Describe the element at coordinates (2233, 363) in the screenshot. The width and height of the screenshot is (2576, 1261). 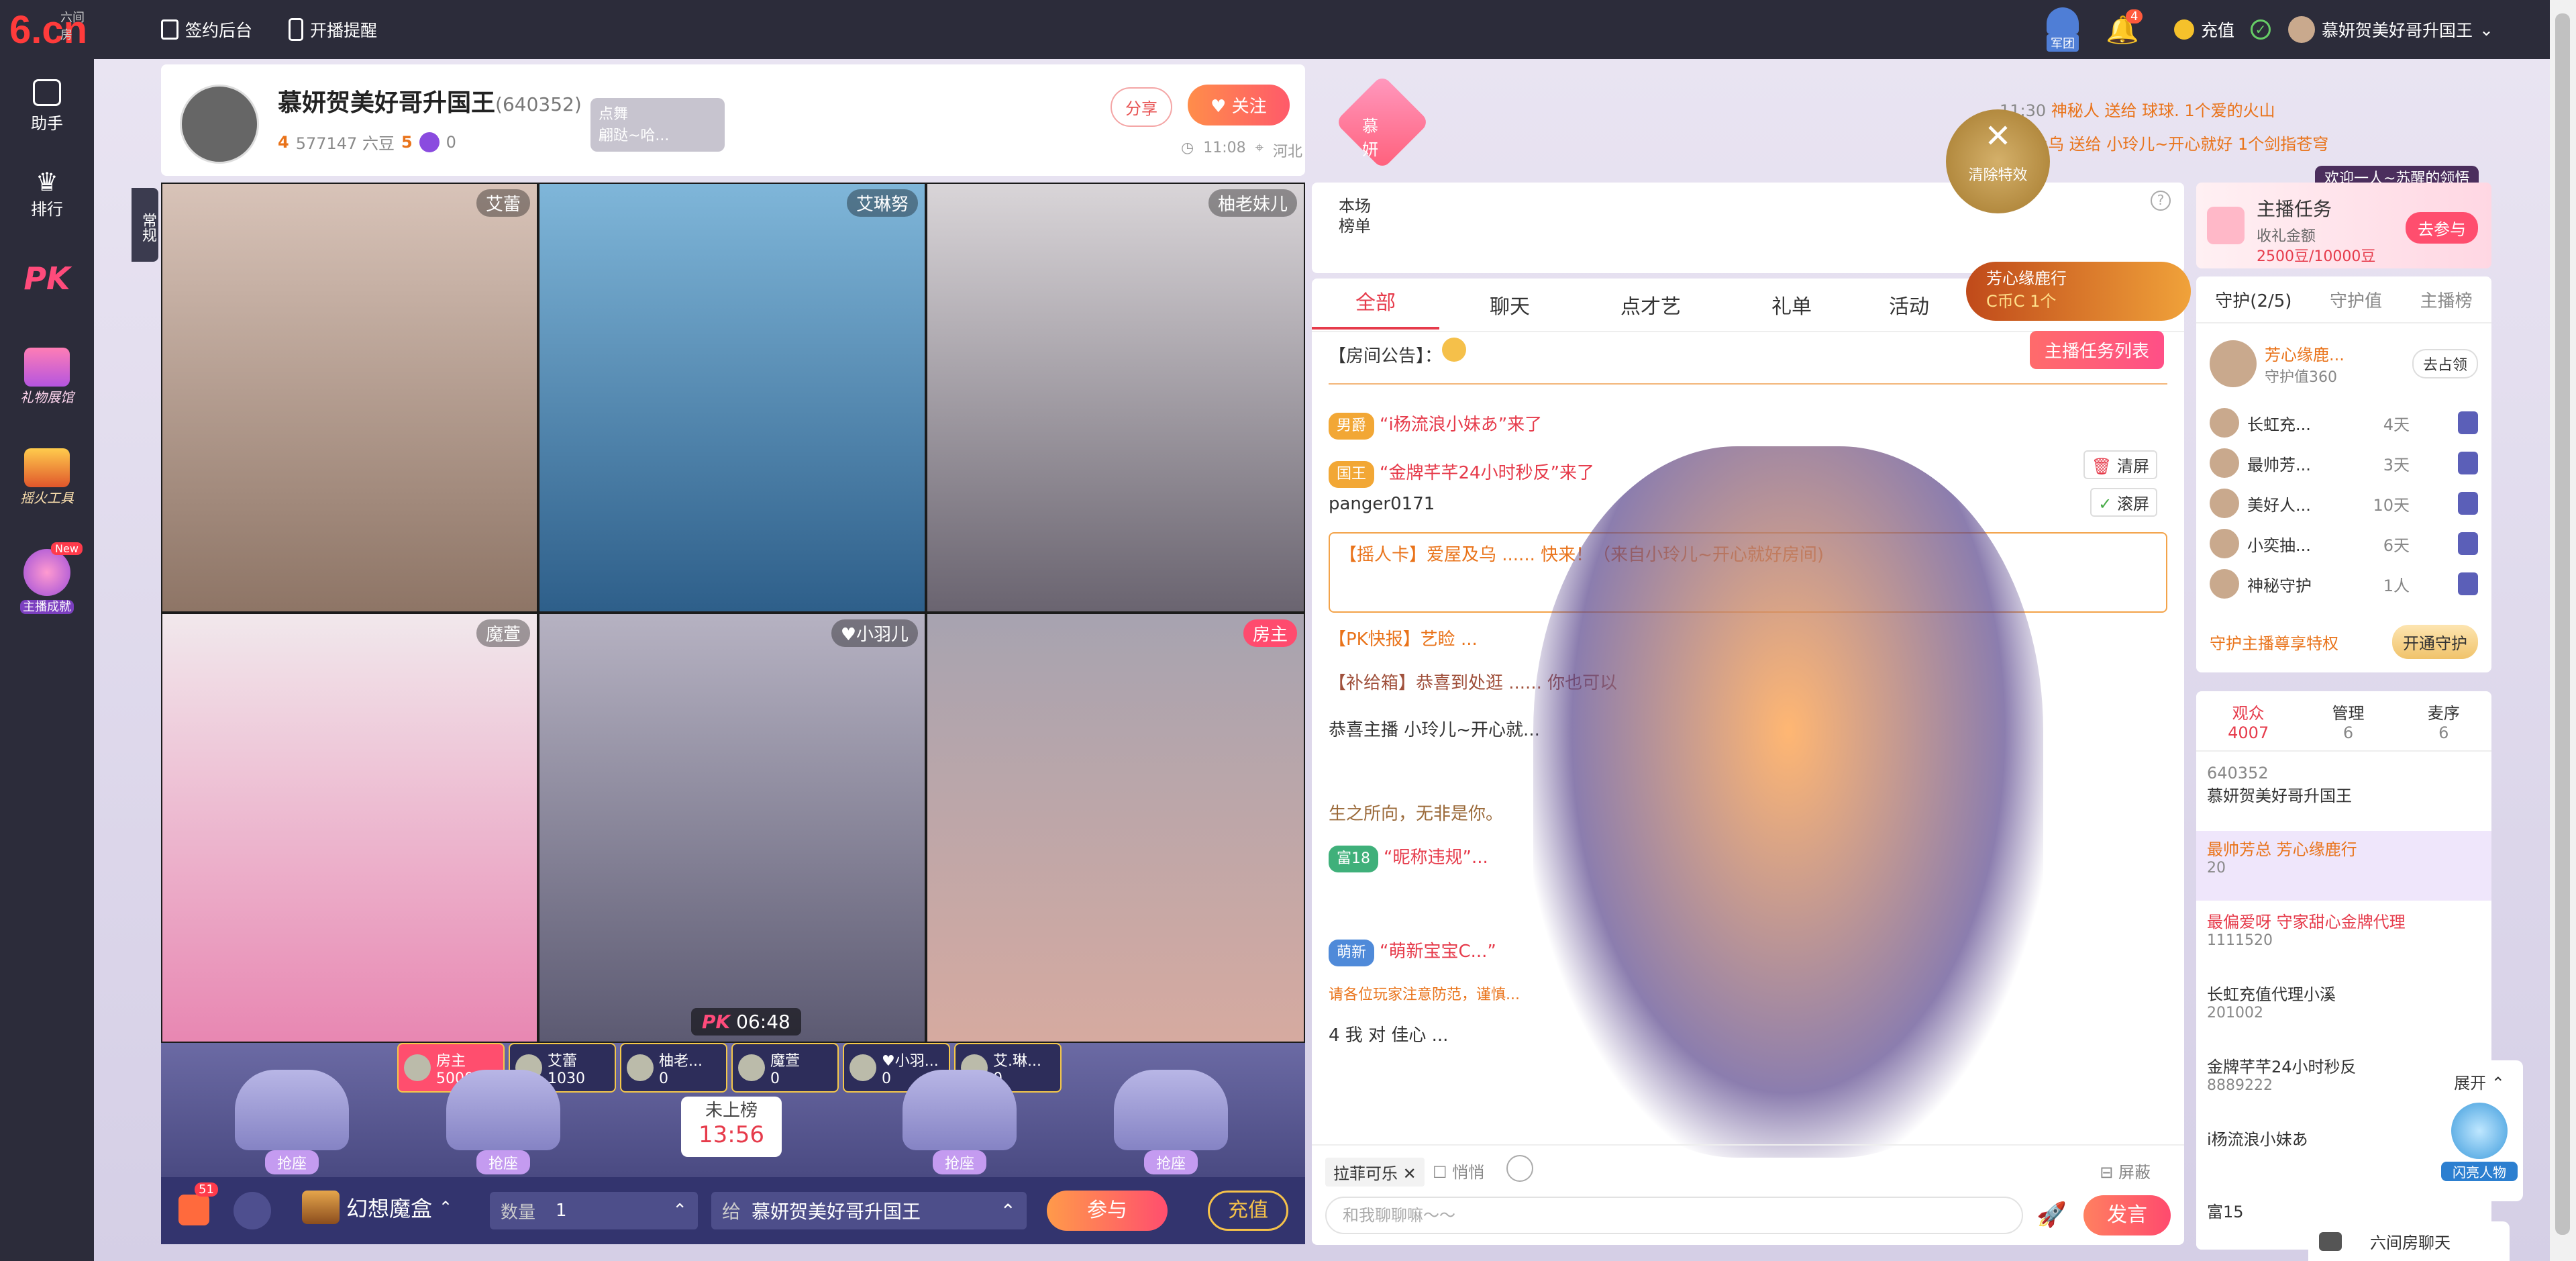
I see `guard-avatar` at that location.